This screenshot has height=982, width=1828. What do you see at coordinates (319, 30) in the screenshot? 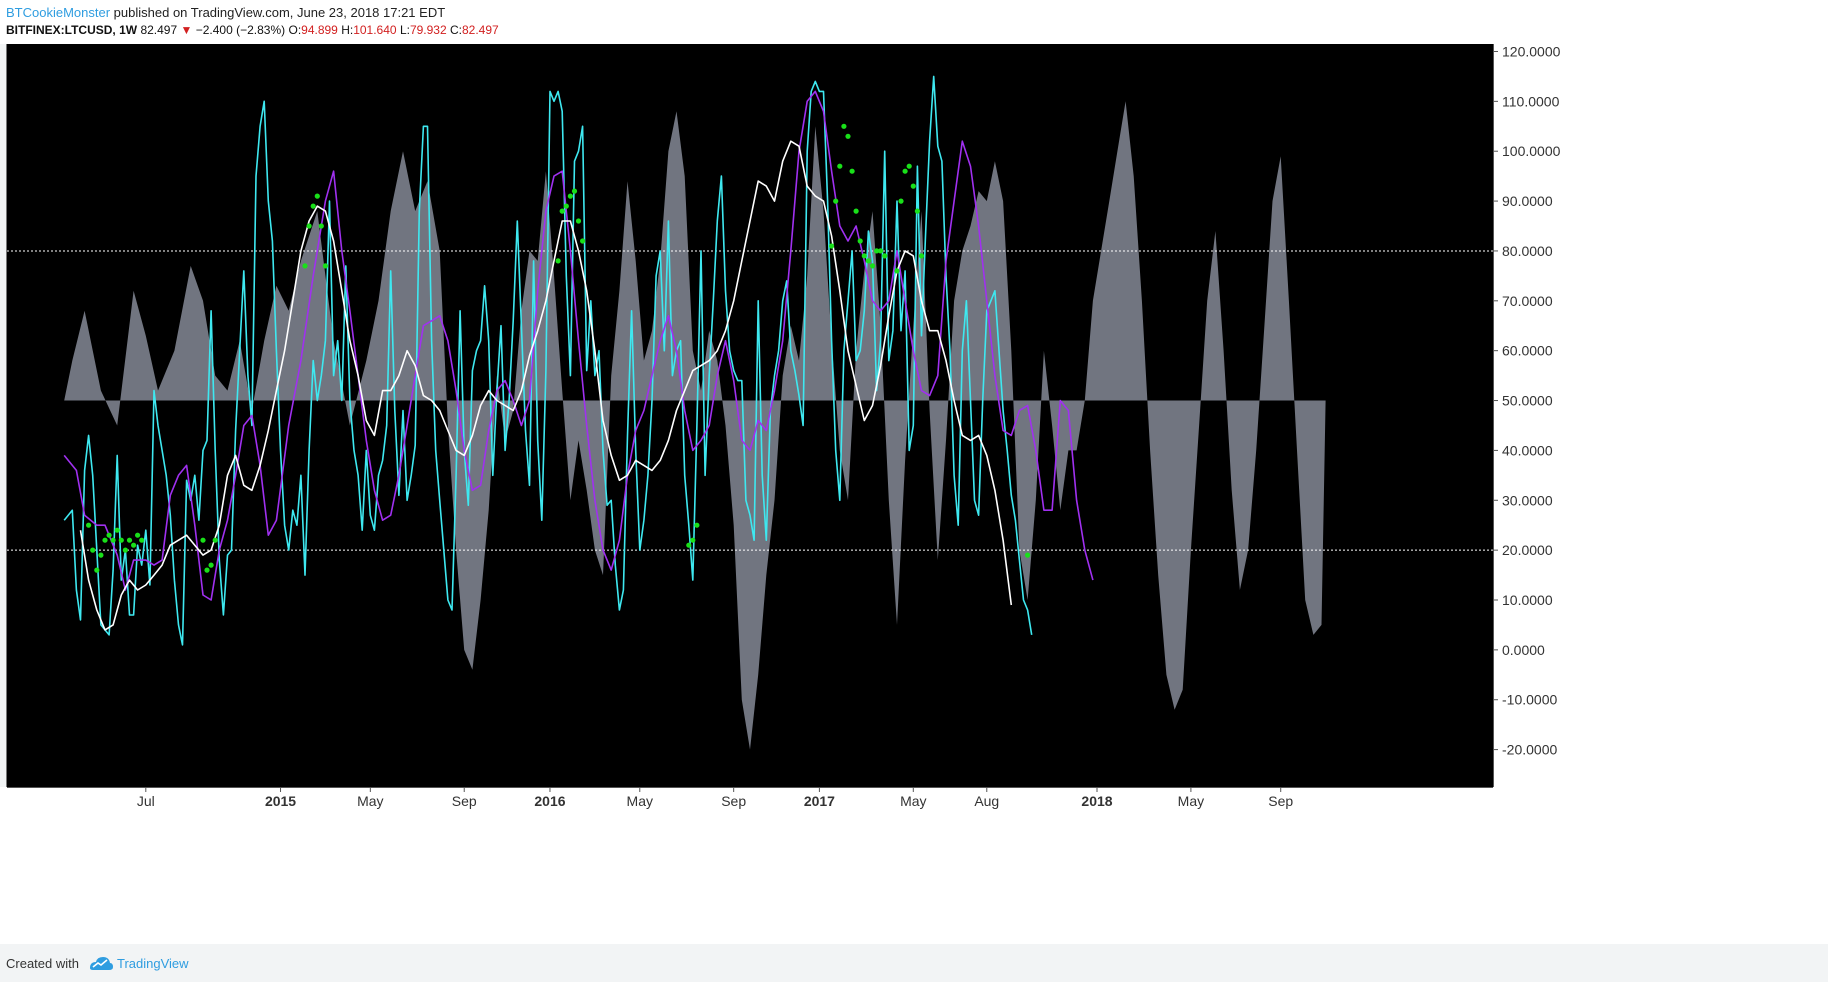
I see `open-value: 94.899` at bounding box center [319, 30].